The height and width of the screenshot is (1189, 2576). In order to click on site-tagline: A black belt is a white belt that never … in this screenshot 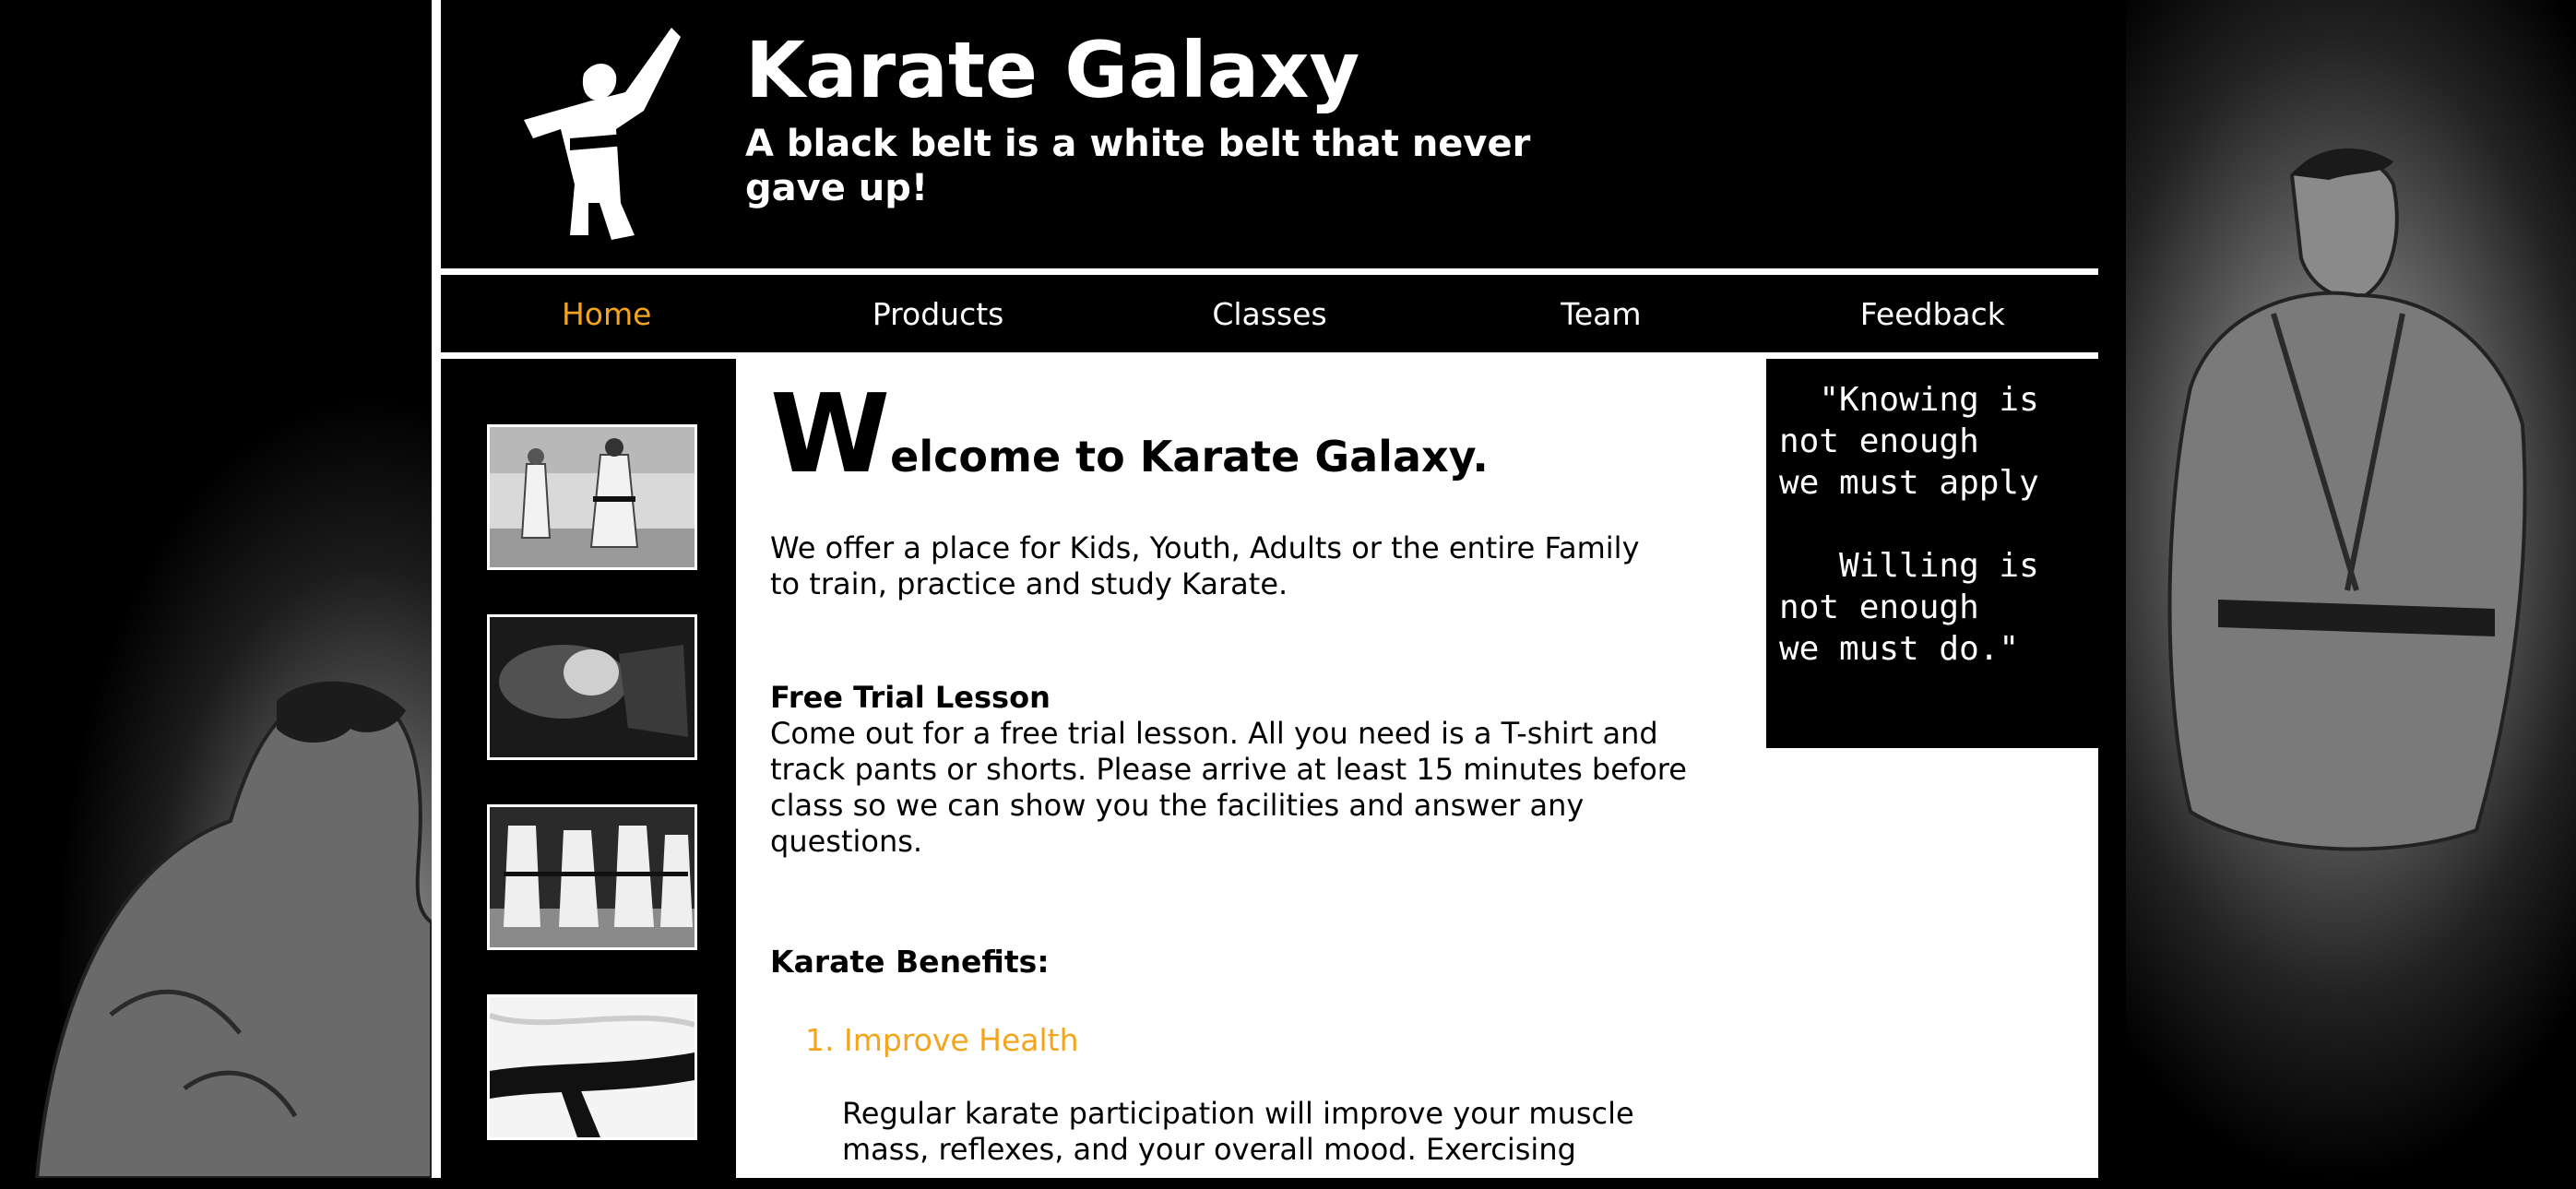, I will do `click(1138, 166)`.